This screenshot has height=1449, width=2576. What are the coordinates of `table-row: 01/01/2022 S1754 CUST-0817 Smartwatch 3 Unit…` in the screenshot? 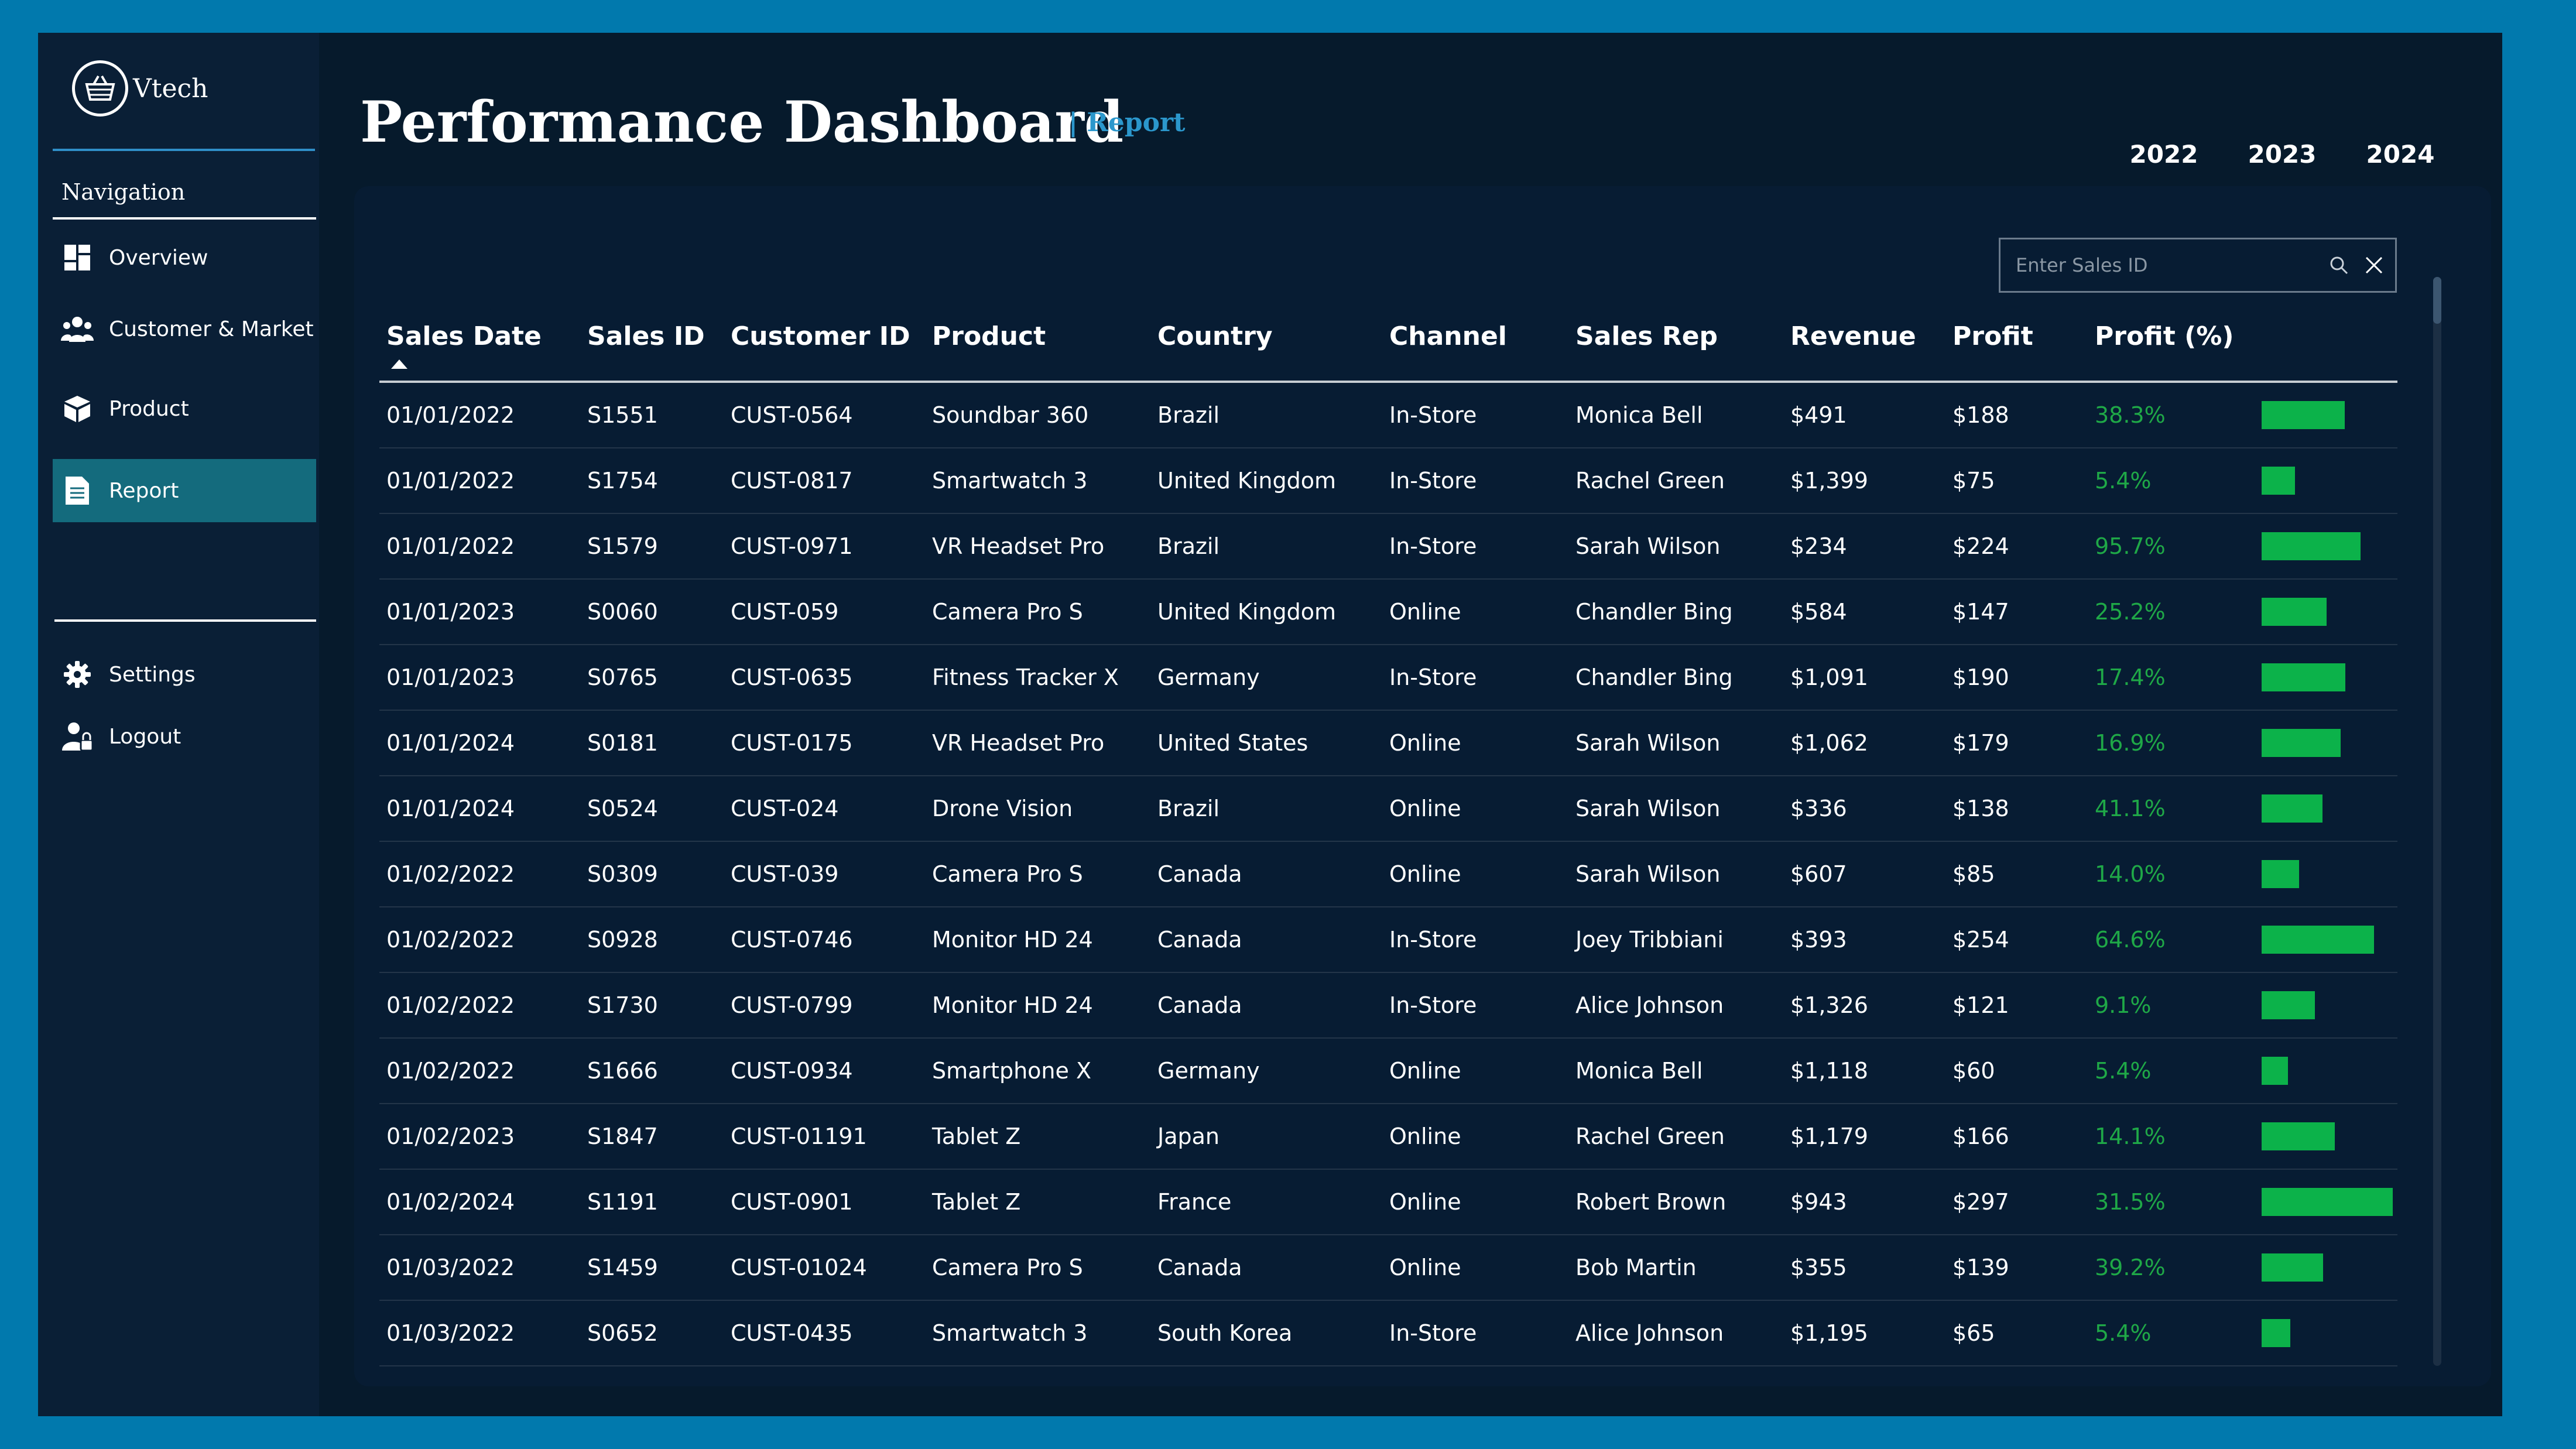 It's located at (1388, 481).